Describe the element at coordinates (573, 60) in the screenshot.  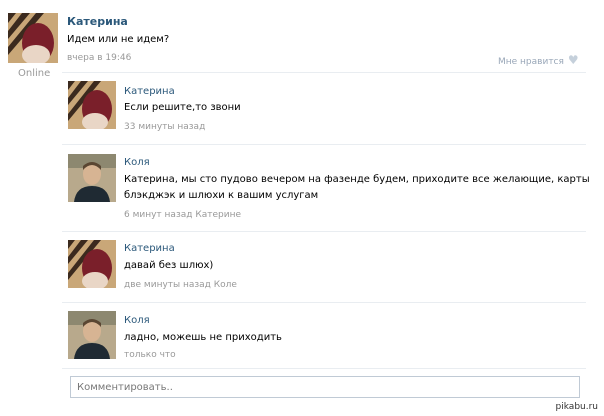
I see `heart-icon: ♥` at that location.